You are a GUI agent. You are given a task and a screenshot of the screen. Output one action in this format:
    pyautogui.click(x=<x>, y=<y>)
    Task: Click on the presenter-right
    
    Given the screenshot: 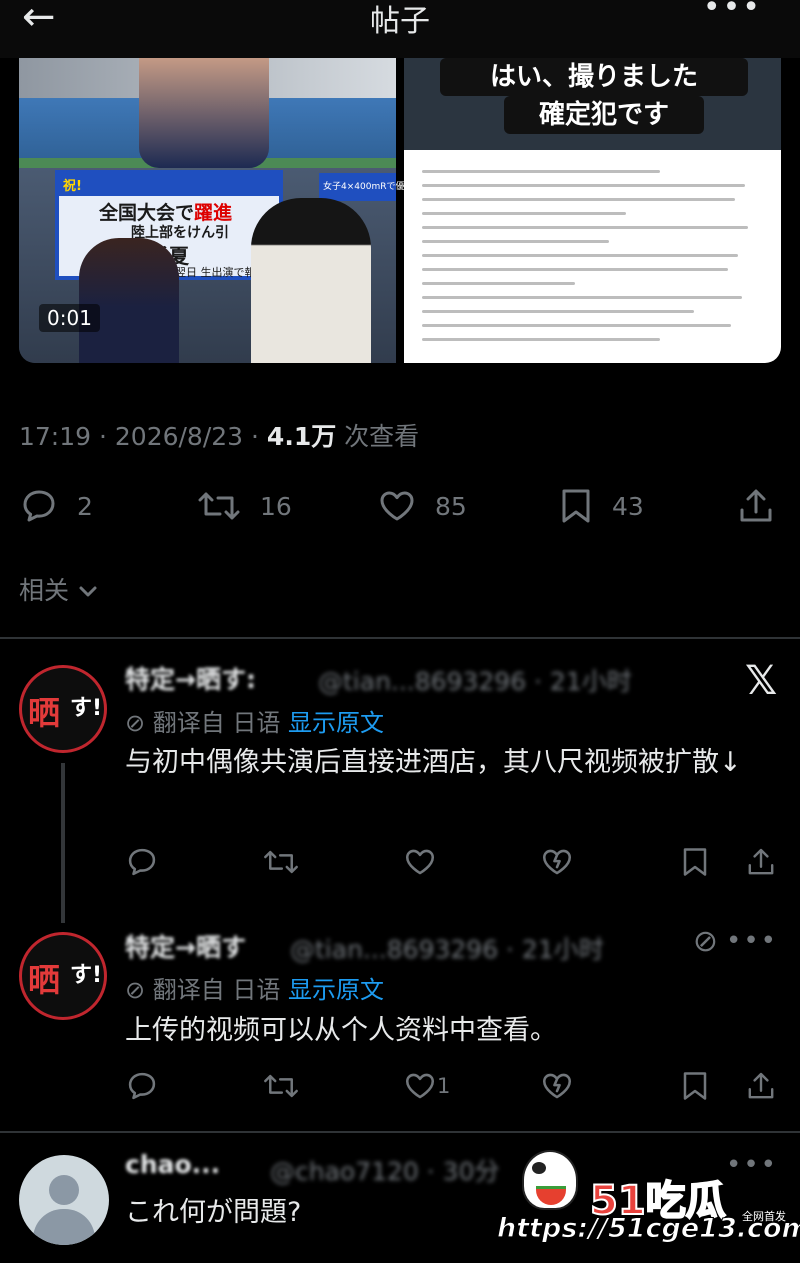 What is the action you would take?
    pyautogui.click(x=311, y=280)
    